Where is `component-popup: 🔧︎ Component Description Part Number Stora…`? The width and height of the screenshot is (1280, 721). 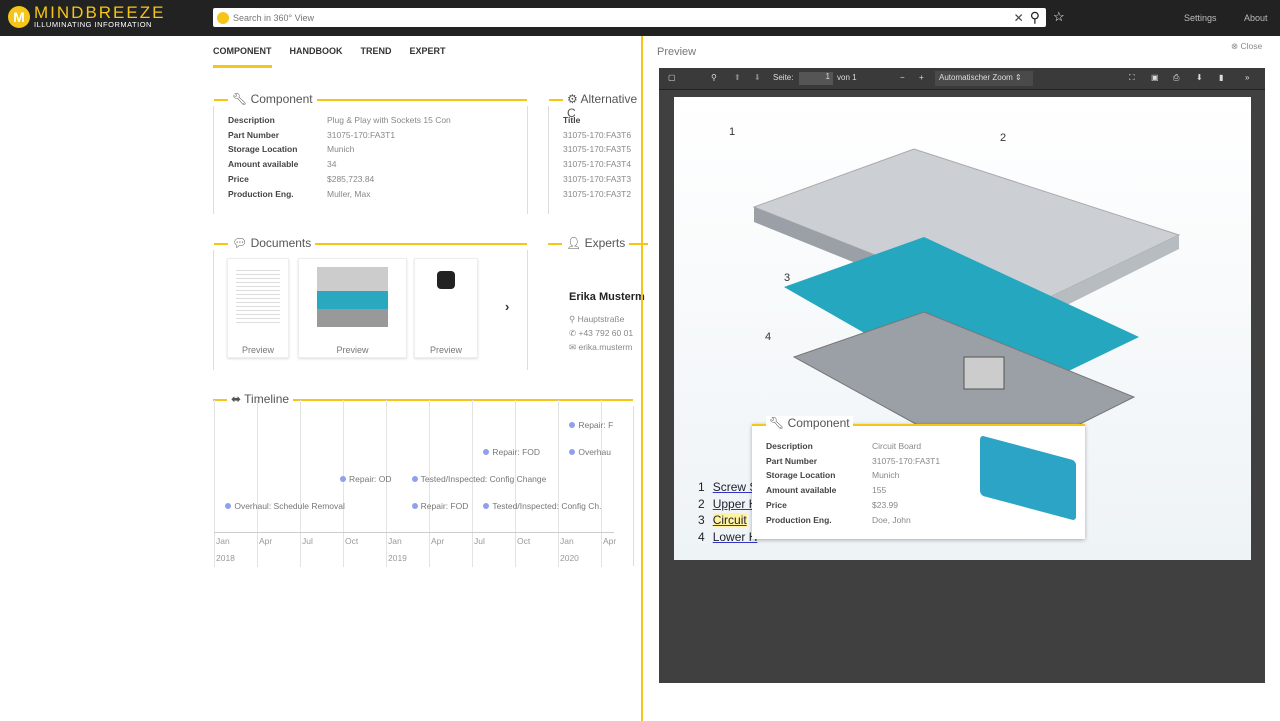 component-popup: 🔧︎ Component Description Part Number Stora… is located at coordinates (918, 477).